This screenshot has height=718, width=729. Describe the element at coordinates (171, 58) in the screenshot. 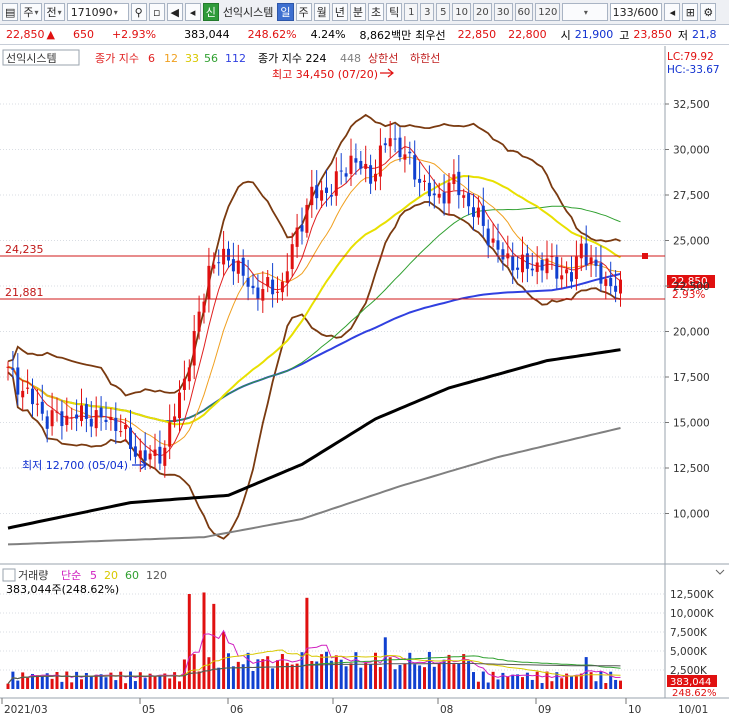

I see `ma-value-12: 12` at that location.